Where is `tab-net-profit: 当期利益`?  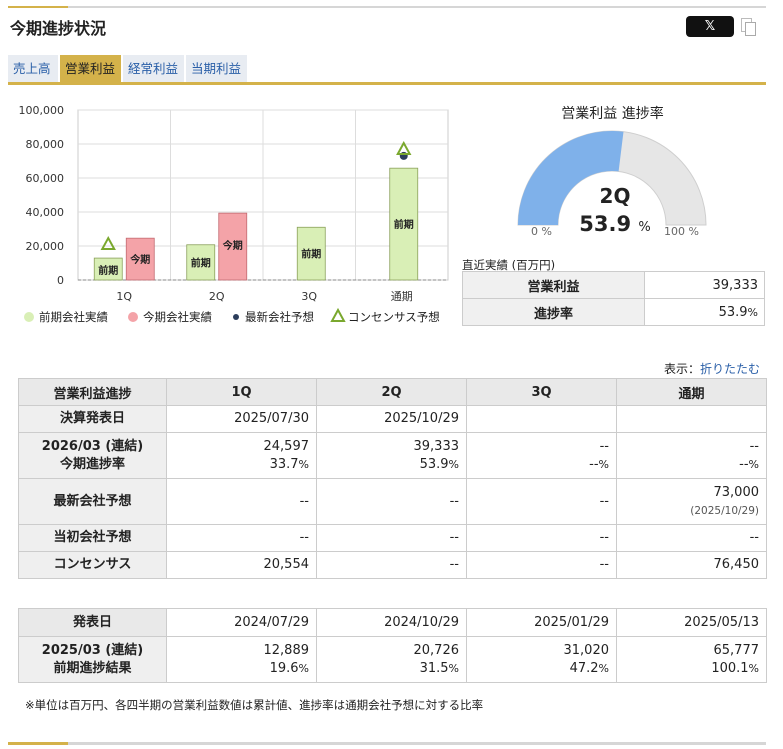
tab-net-profit: 当期利益 is located at coordinates (216, 68).